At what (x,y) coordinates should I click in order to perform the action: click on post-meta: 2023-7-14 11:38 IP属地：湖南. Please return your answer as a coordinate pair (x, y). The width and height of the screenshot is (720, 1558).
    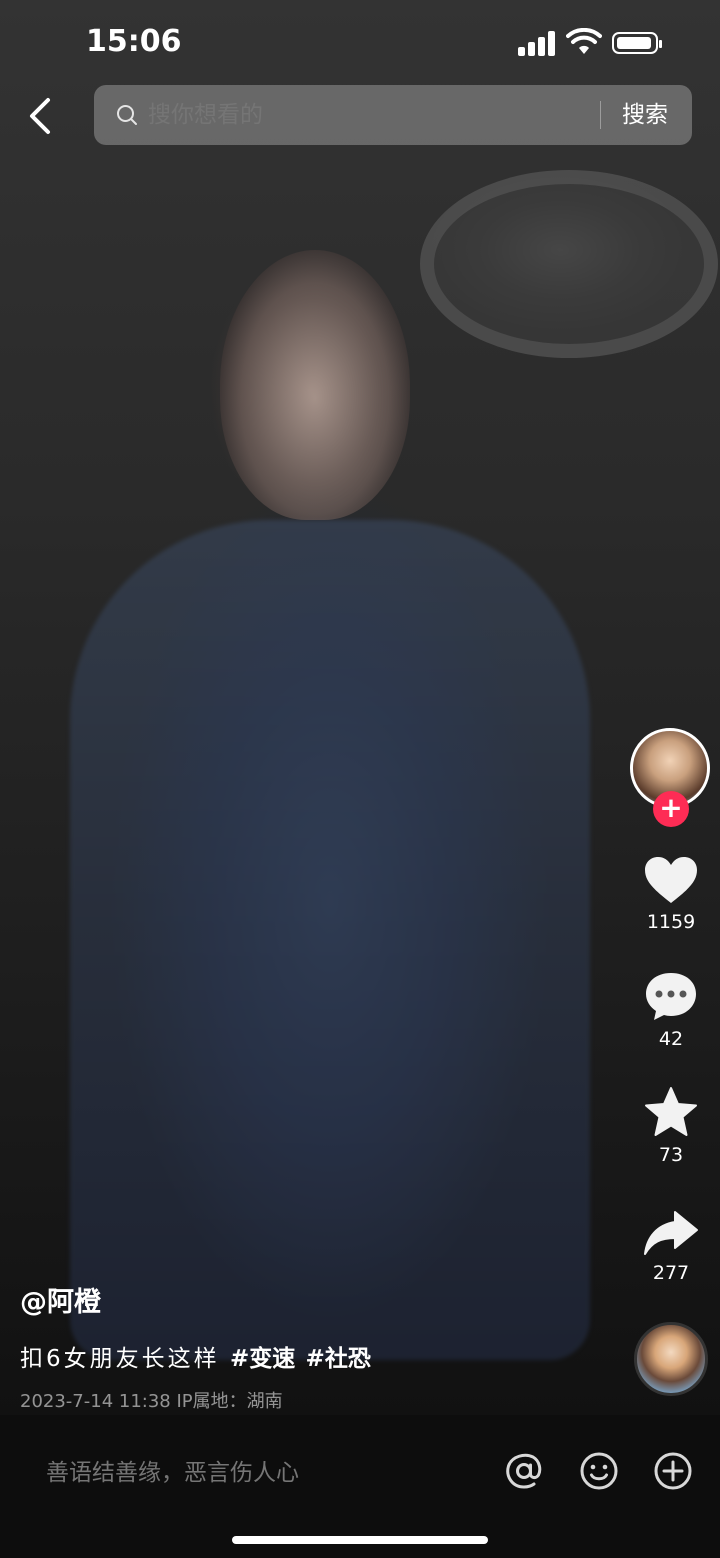
    Looking at the image, I should click on (320, 1400).